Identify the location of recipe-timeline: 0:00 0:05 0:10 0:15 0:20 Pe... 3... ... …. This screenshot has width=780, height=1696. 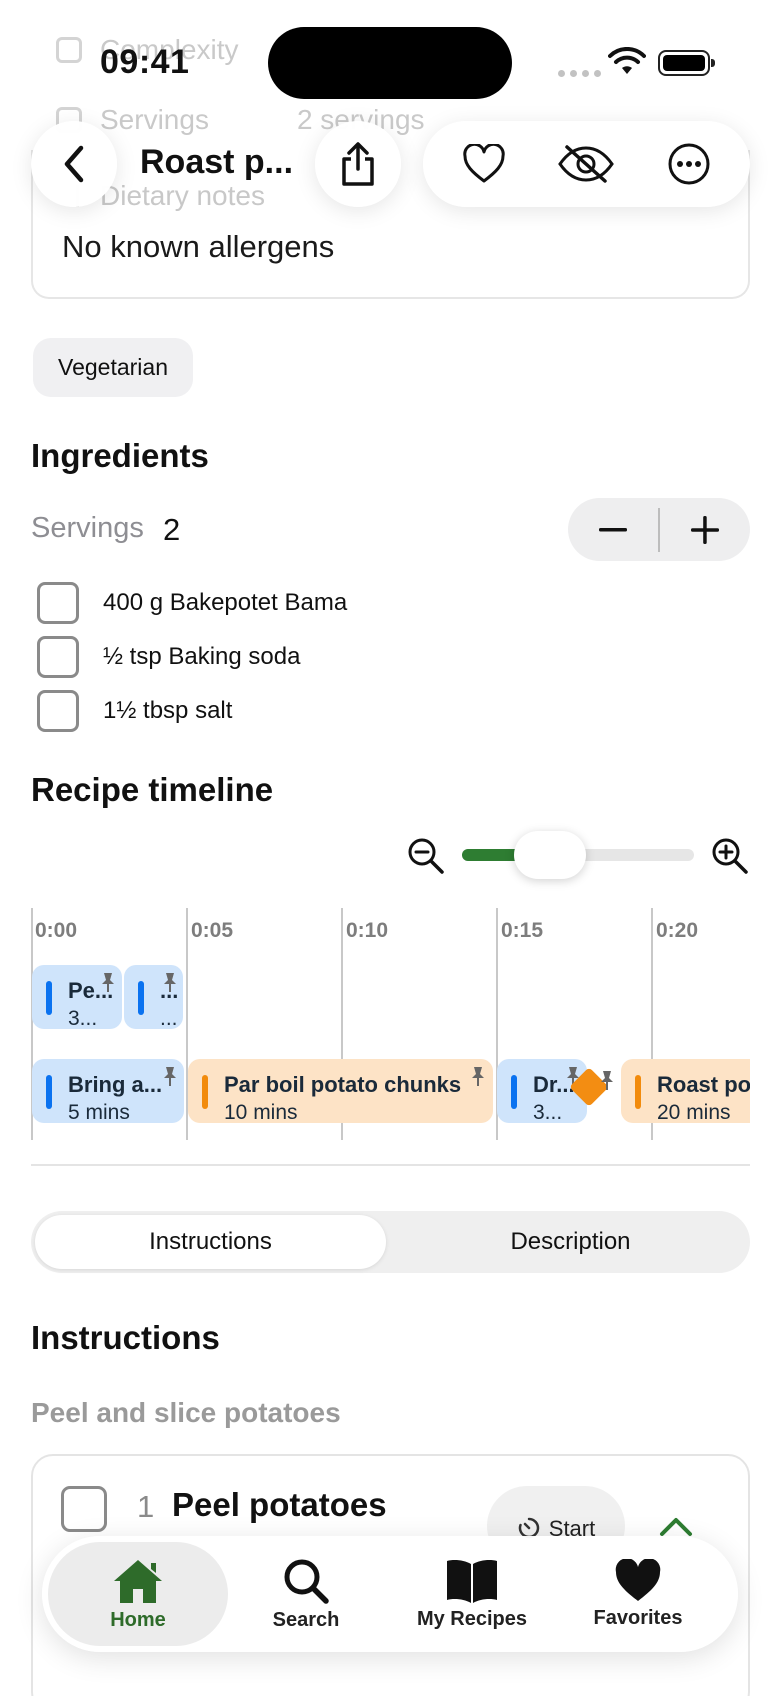
(390, 1023).